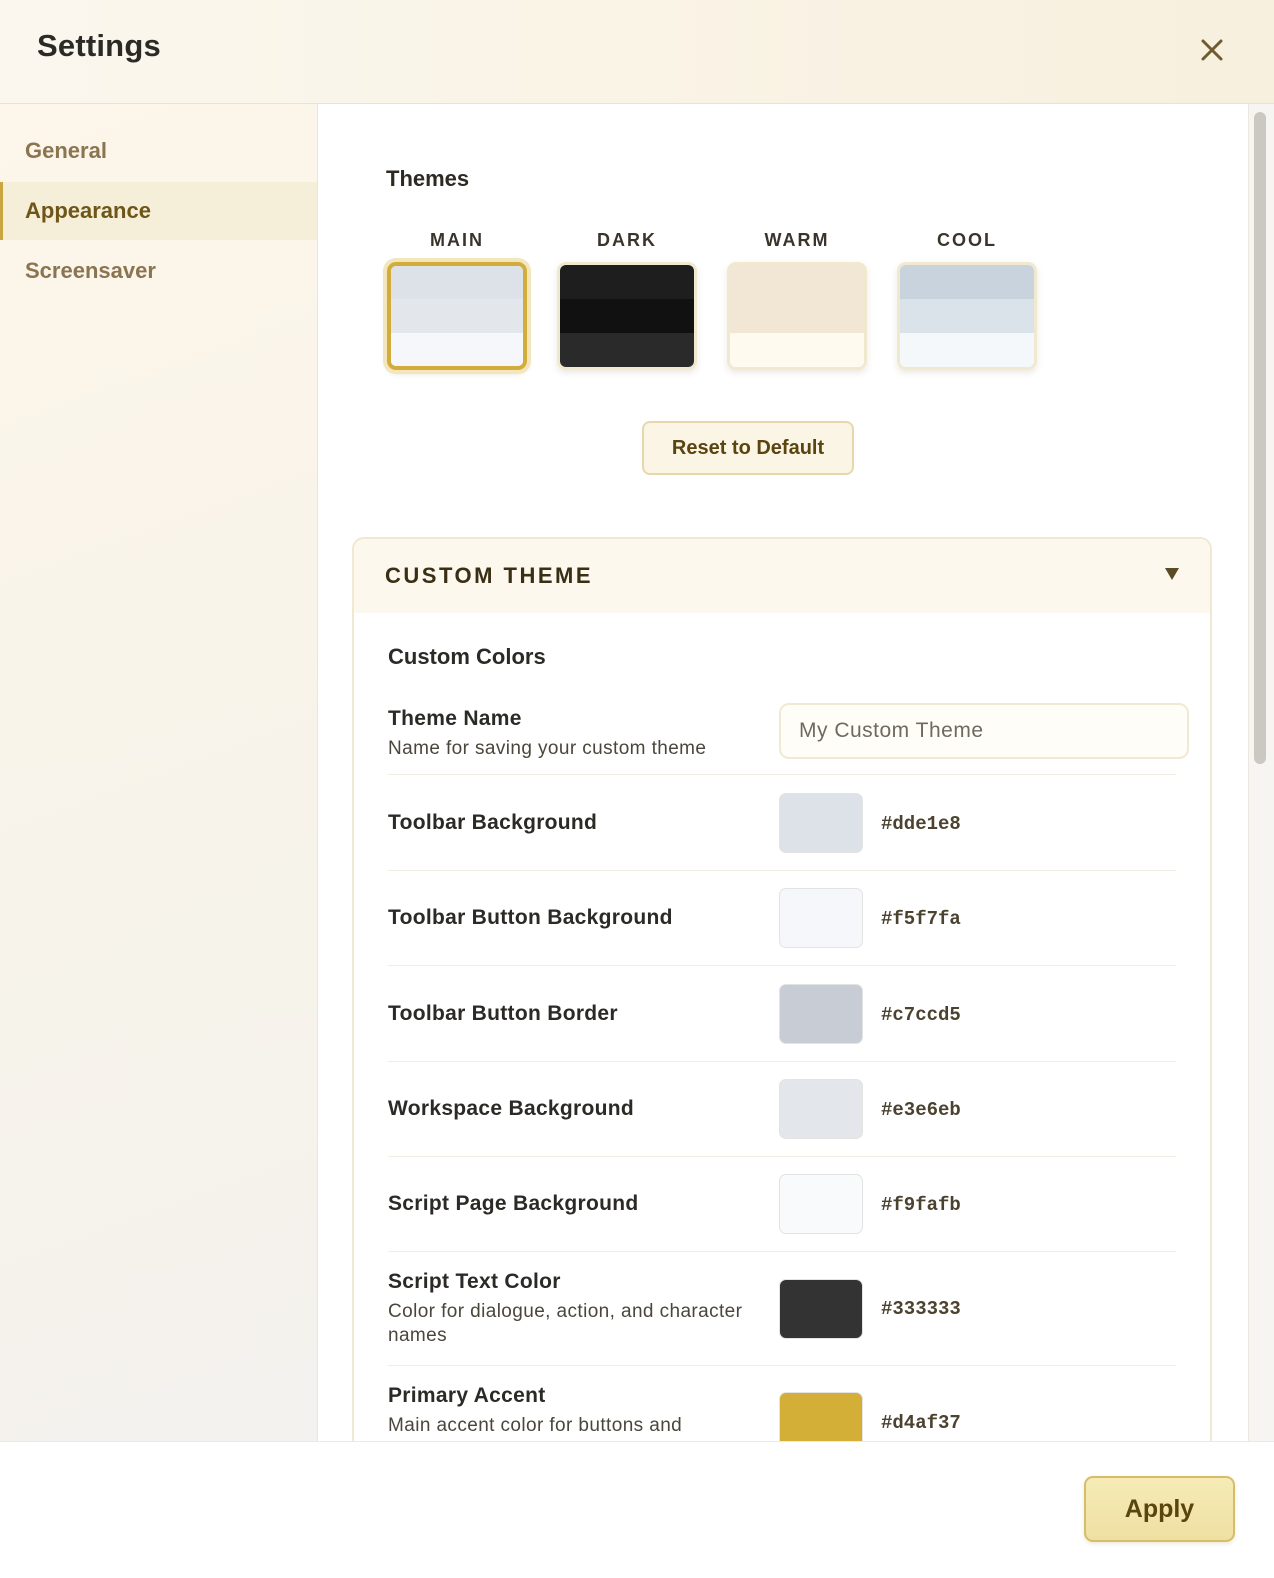 The width and height of the screenshot is (1274, 1578). What do you see at coordinates (66, 150) in the screenshot?
I see `sidebar-item-label: General` at bounding box center [66, 150].